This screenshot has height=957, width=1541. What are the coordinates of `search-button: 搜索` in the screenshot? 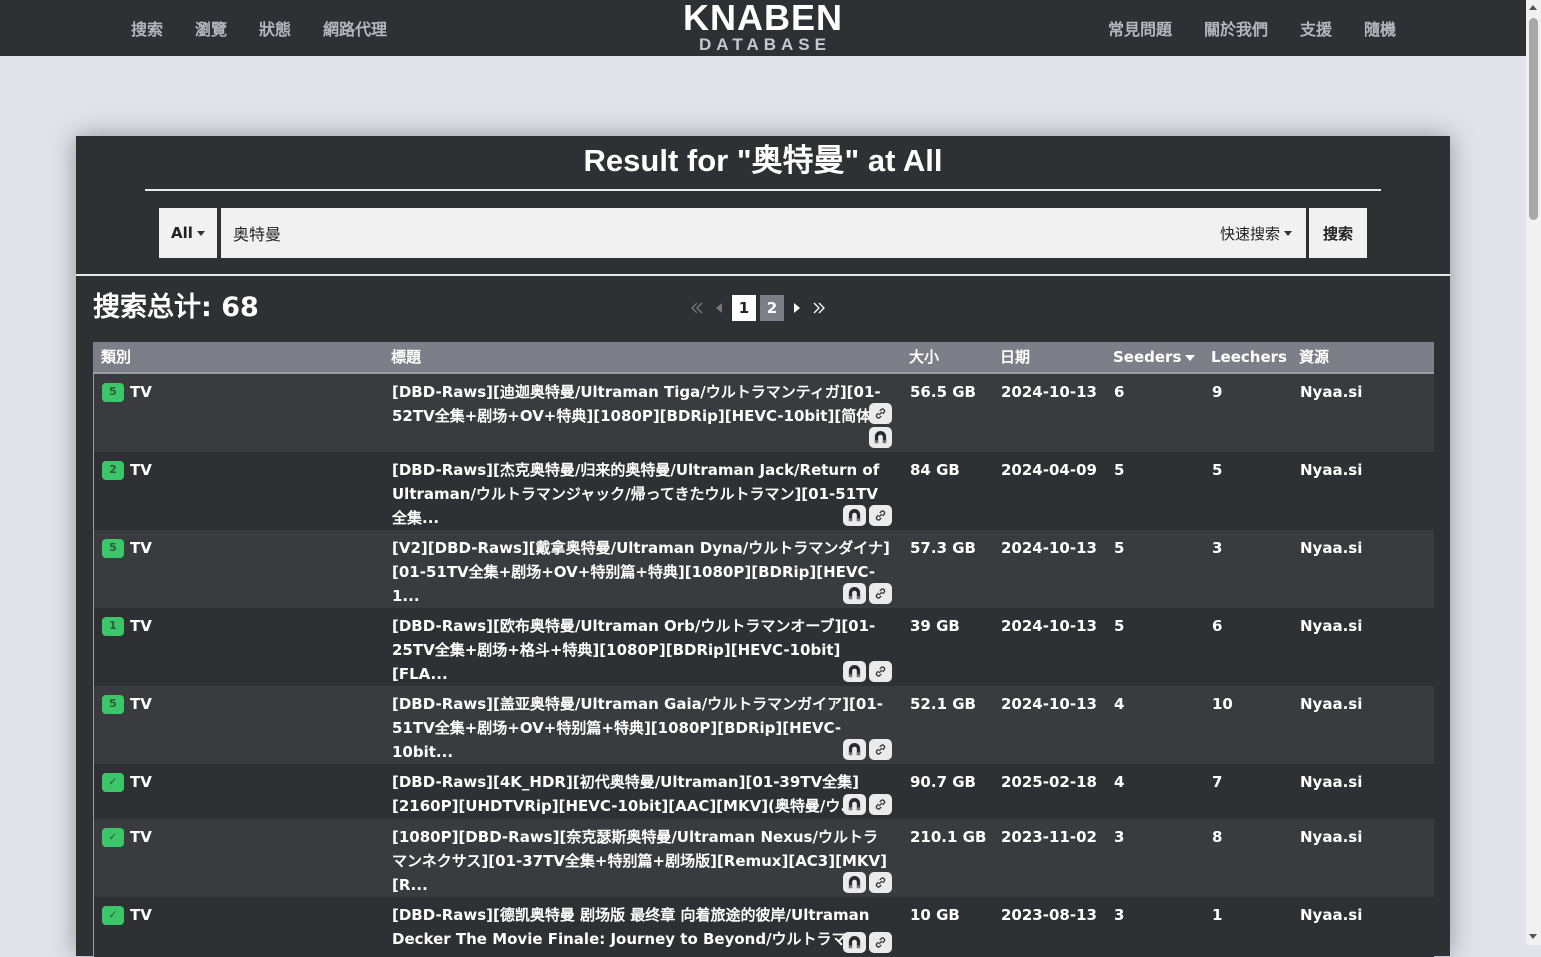 It's located at (1338, 233).